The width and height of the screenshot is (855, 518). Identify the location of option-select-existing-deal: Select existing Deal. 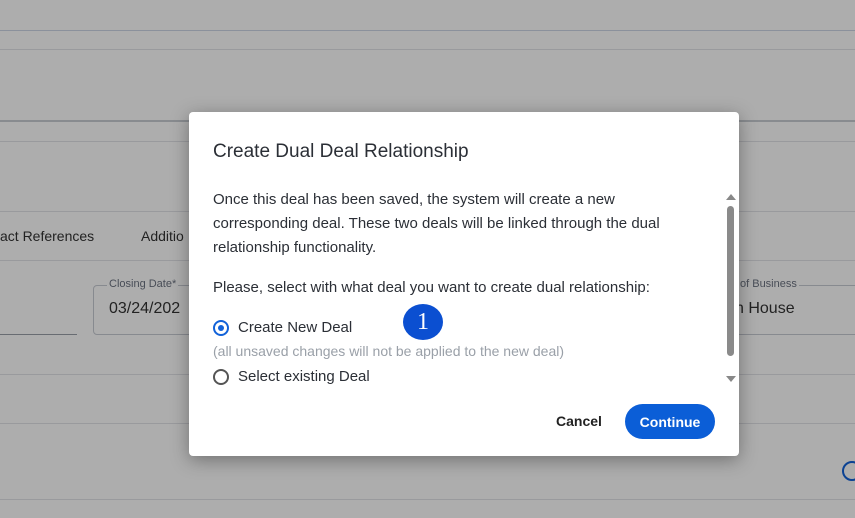
(463, 377).